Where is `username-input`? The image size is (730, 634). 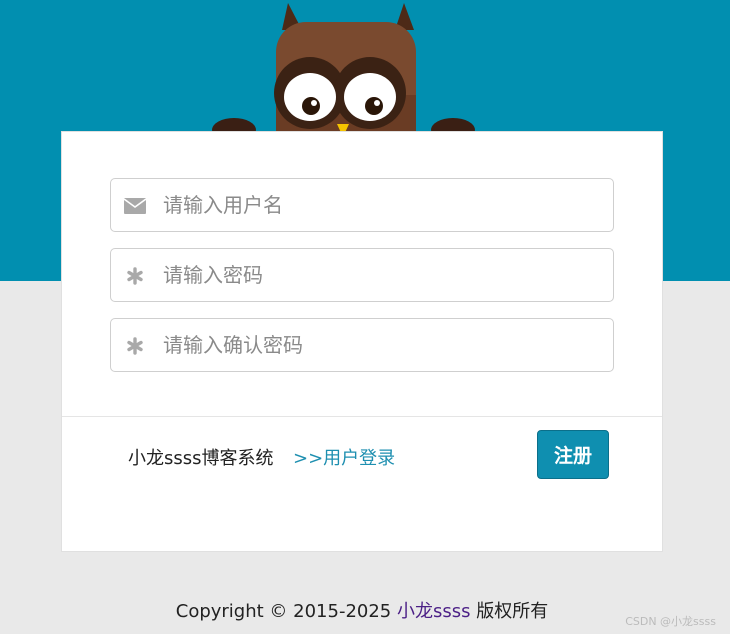
username-input is located at coordinates (383, 205).